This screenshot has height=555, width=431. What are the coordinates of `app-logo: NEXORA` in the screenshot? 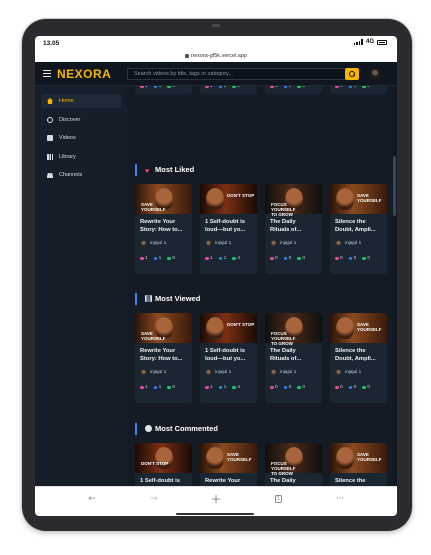 It's located at (84, 74).